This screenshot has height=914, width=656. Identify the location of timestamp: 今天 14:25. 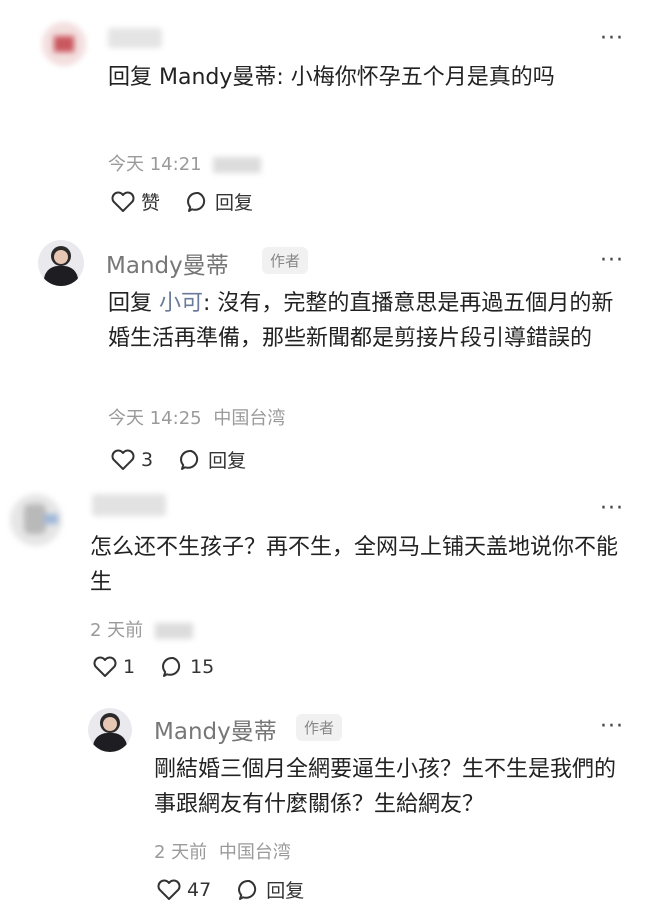
(155, 418).